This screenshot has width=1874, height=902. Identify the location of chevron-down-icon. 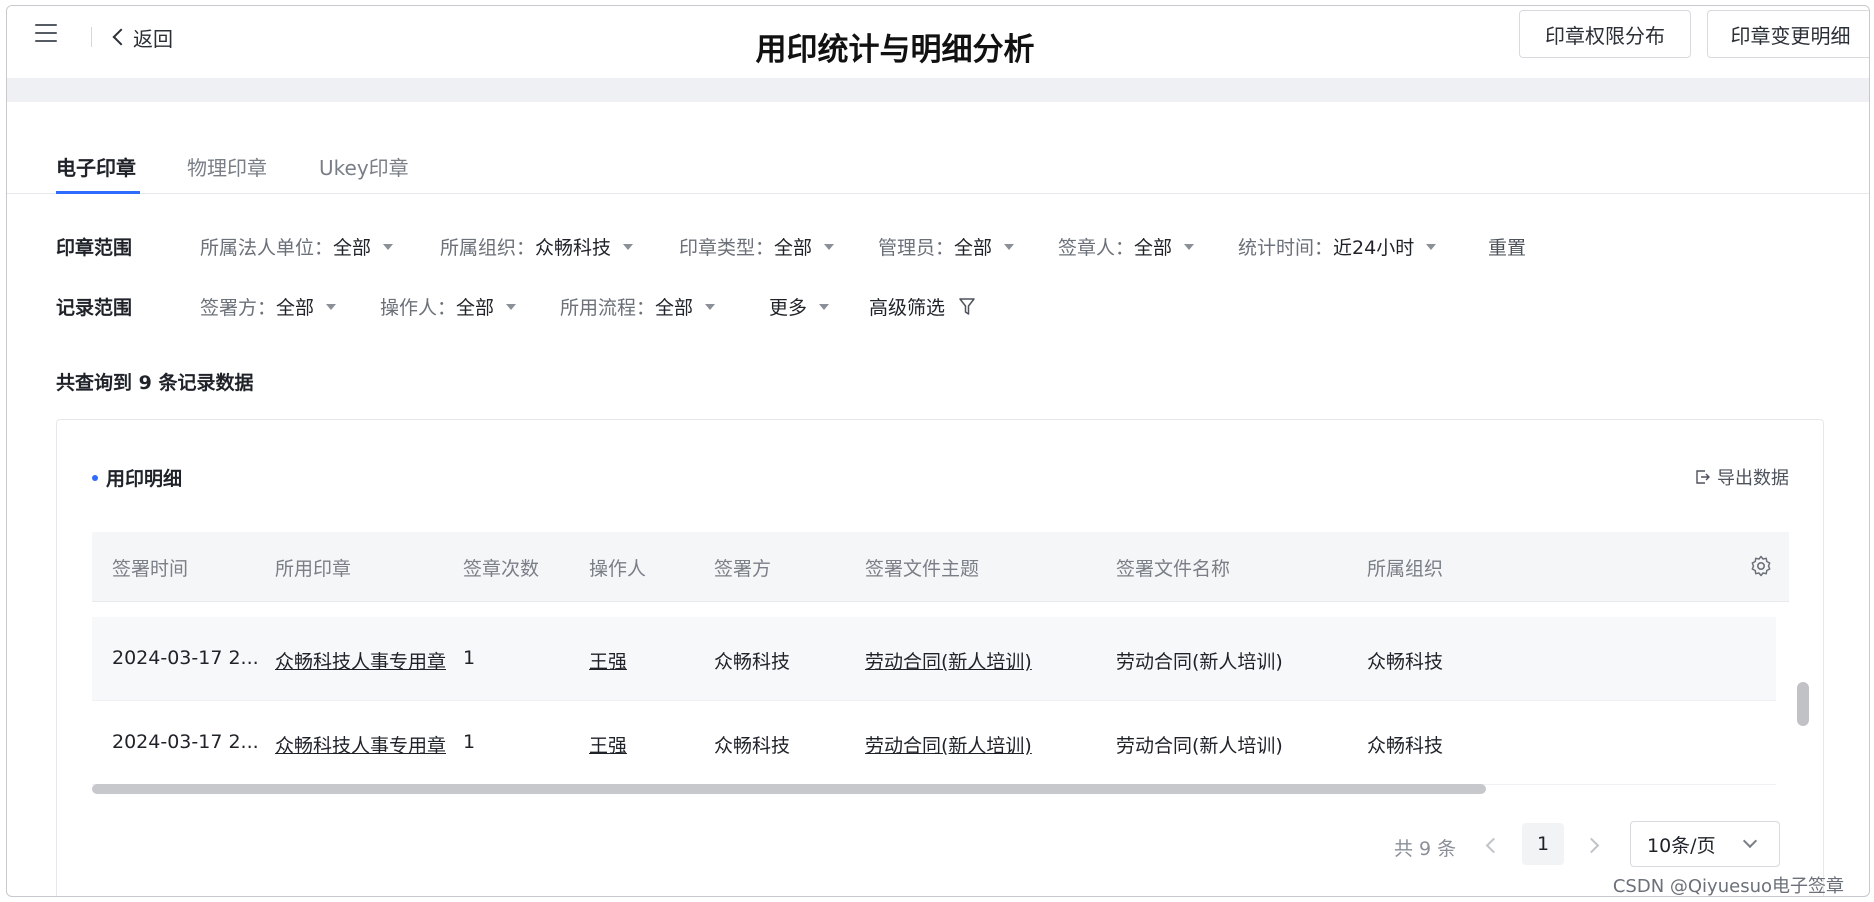
(1750, 841).